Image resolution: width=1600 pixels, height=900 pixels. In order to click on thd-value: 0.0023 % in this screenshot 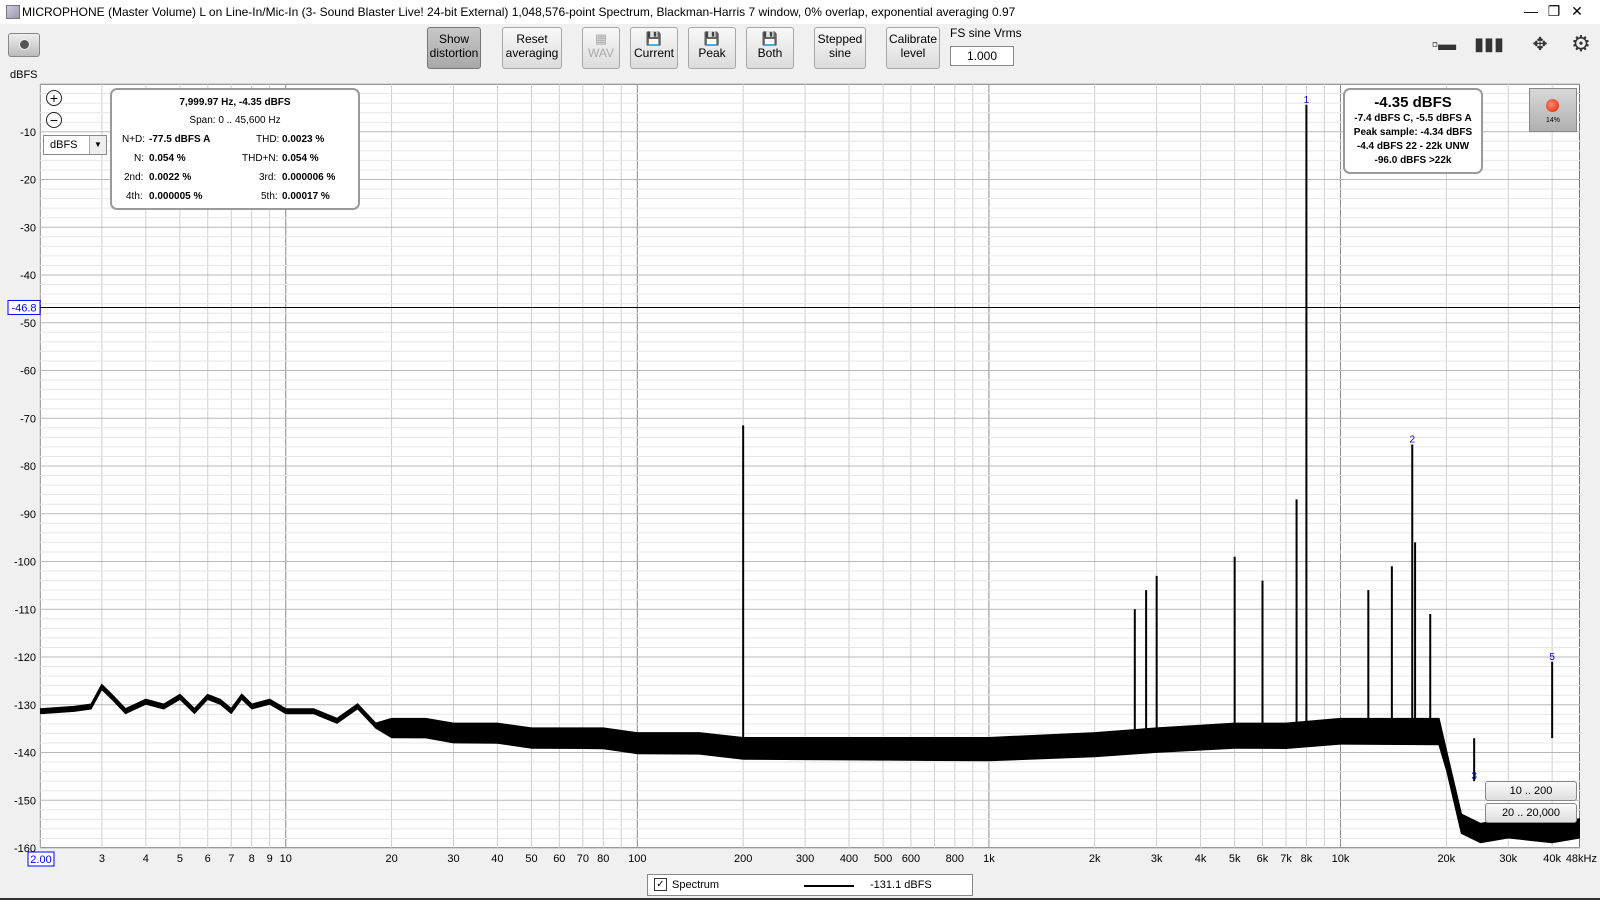, I will do `click(303, 139)`.